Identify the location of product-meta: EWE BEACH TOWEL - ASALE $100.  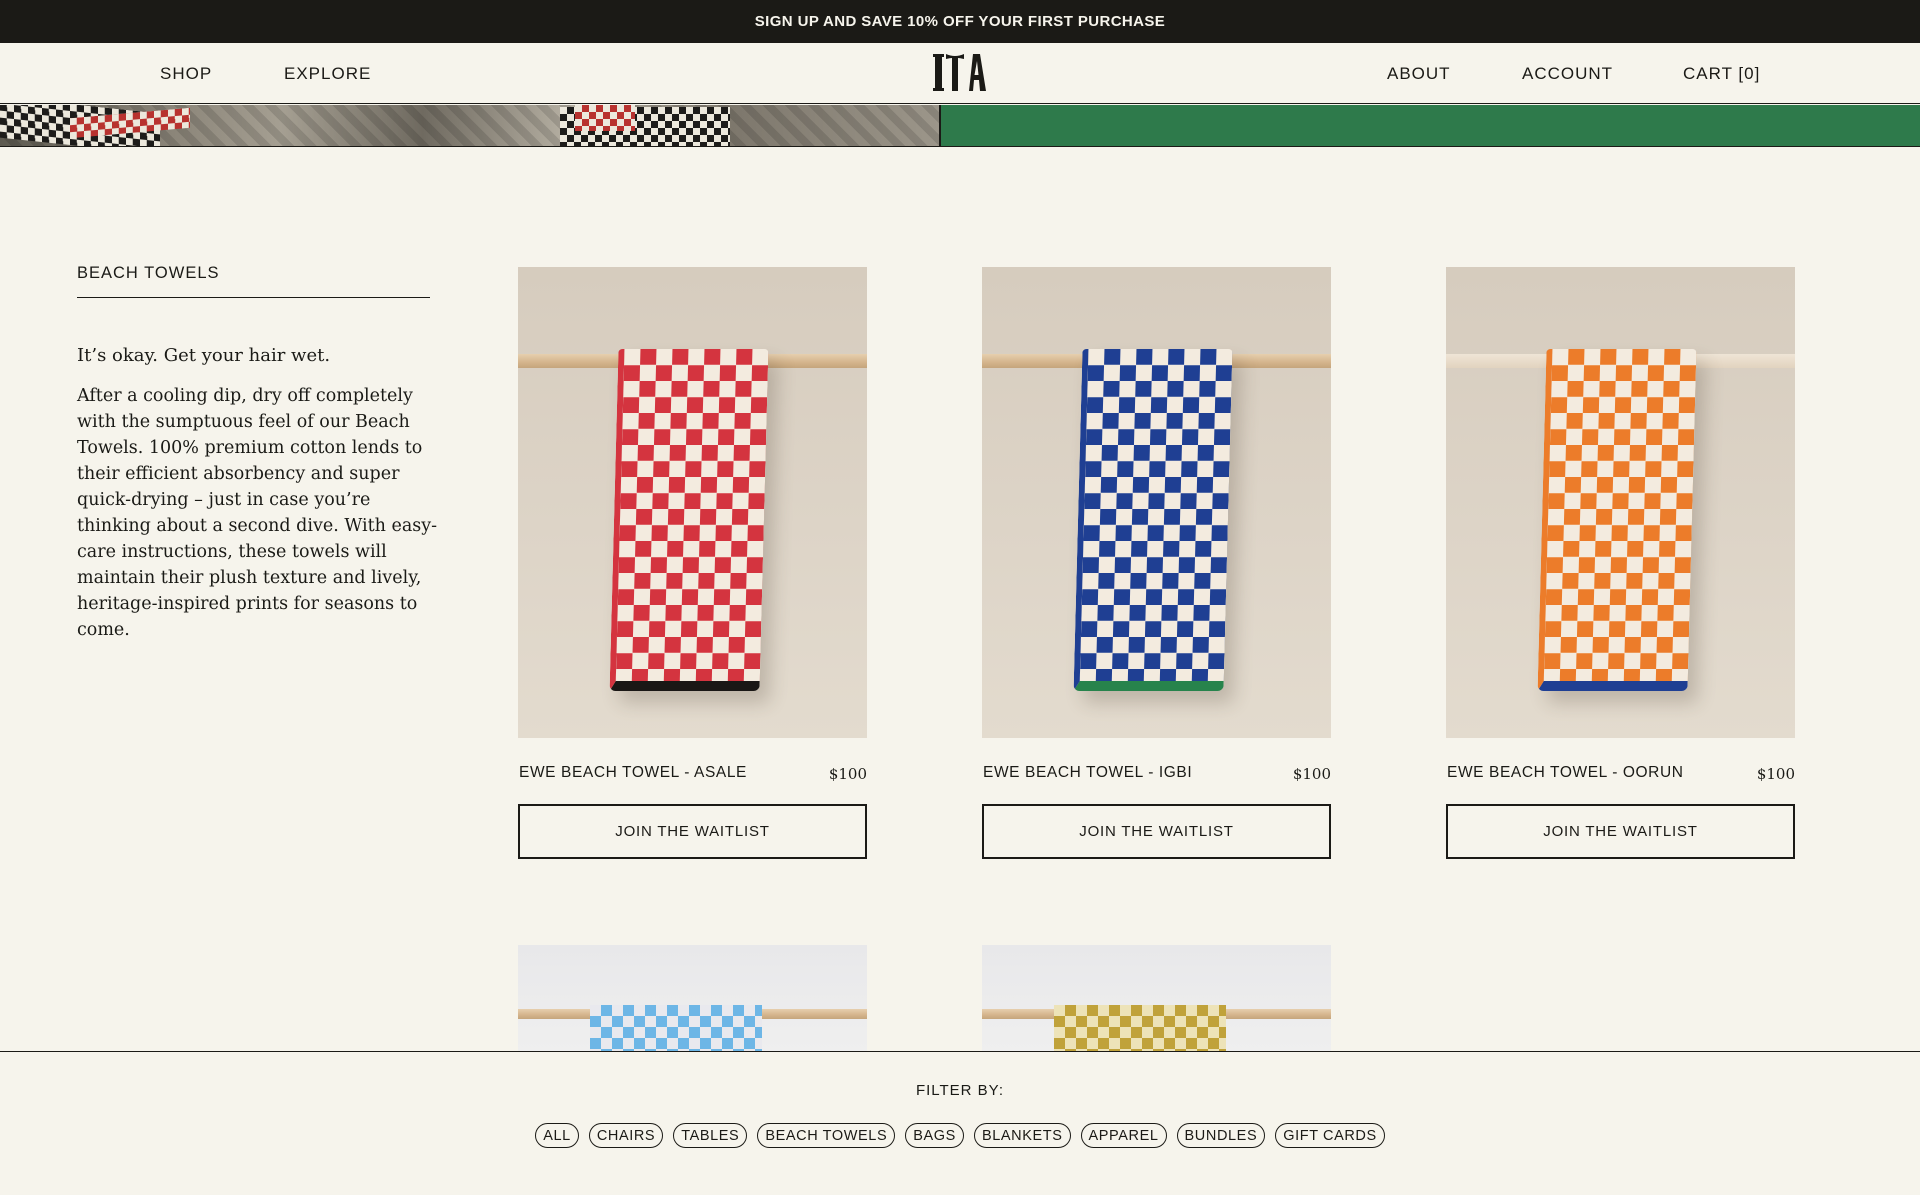
(692, 784).